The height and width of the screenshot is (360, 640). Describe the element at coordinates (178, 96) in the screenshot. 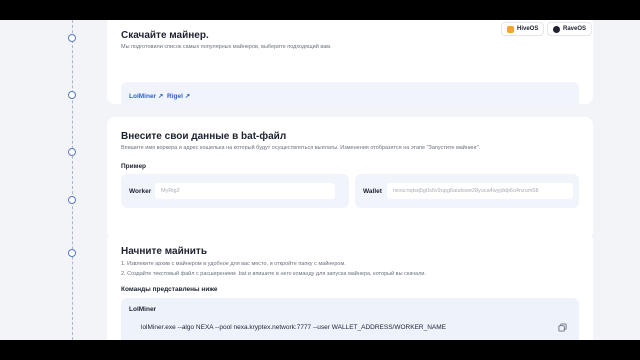

I see `rigel-link: Rigel ↗` at that location.